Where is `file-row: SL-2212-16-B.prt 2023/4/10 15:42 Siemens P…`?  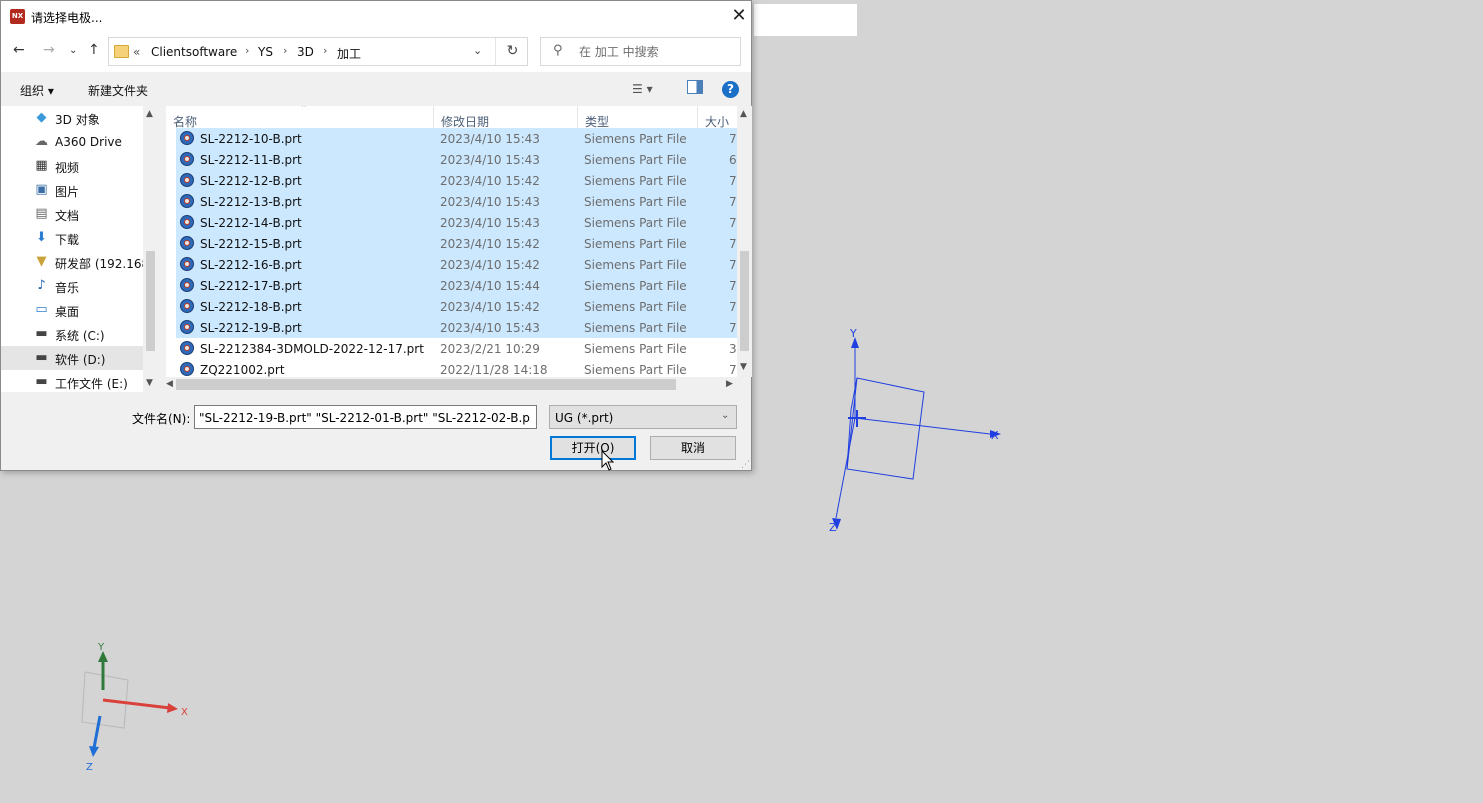
file-row: SL-2212-16-B.prt 2023/4/10 15:42 Siemens P… is located at coordinates (456, 264).